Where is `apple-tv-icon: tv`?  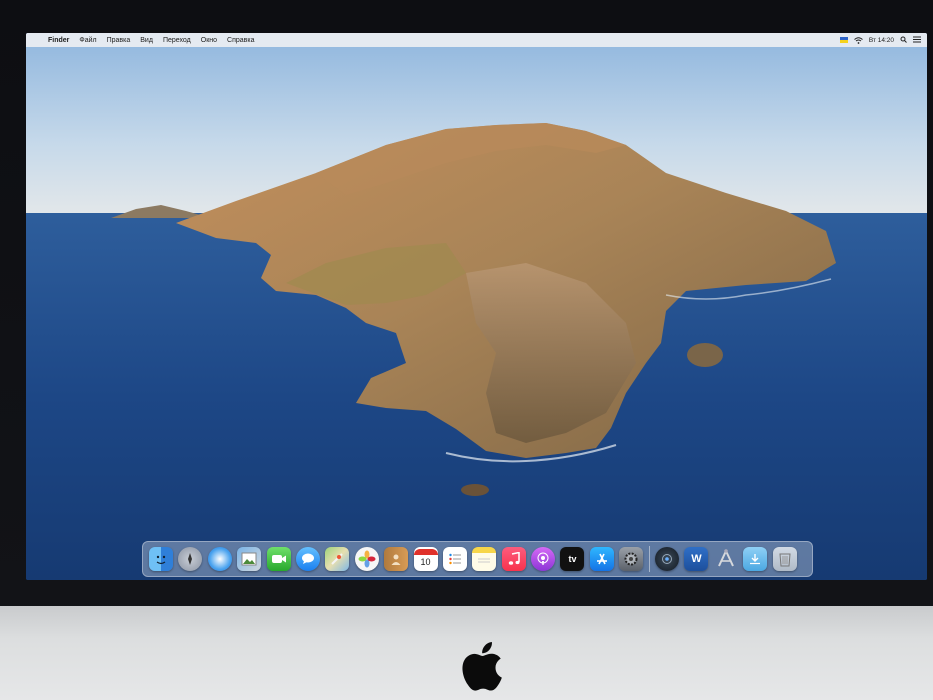 apple-tv-icon: tv is located at coordinates (572, 559).